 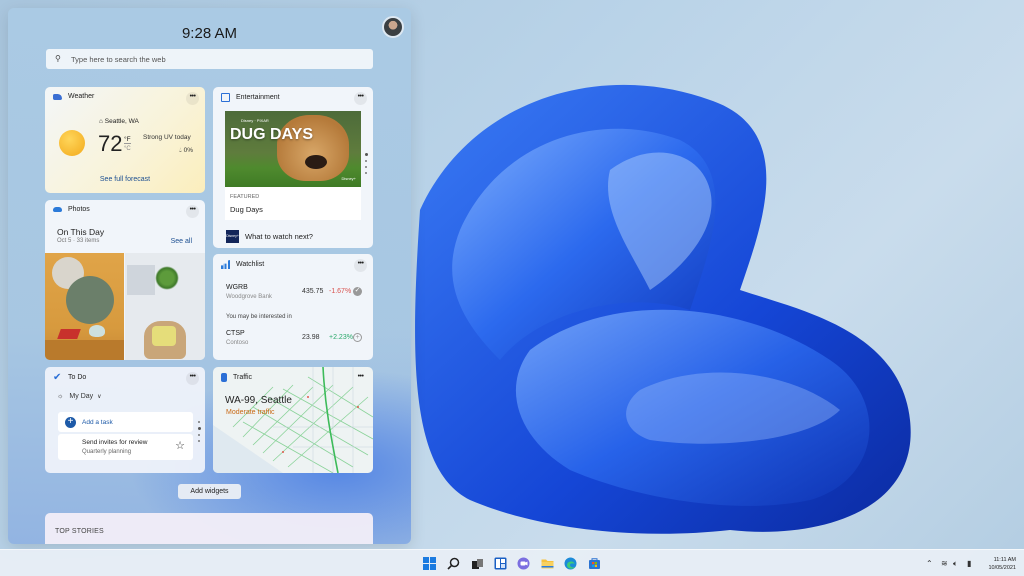 I want to click on todo-check-icon: ✔, so click(x=57, y=377).